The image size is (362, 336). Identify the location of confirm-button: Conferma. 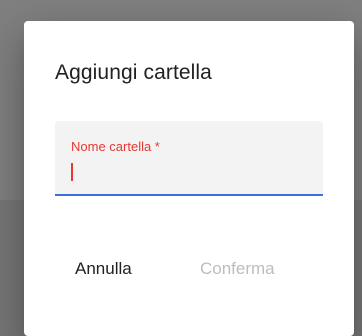
(237, 269).